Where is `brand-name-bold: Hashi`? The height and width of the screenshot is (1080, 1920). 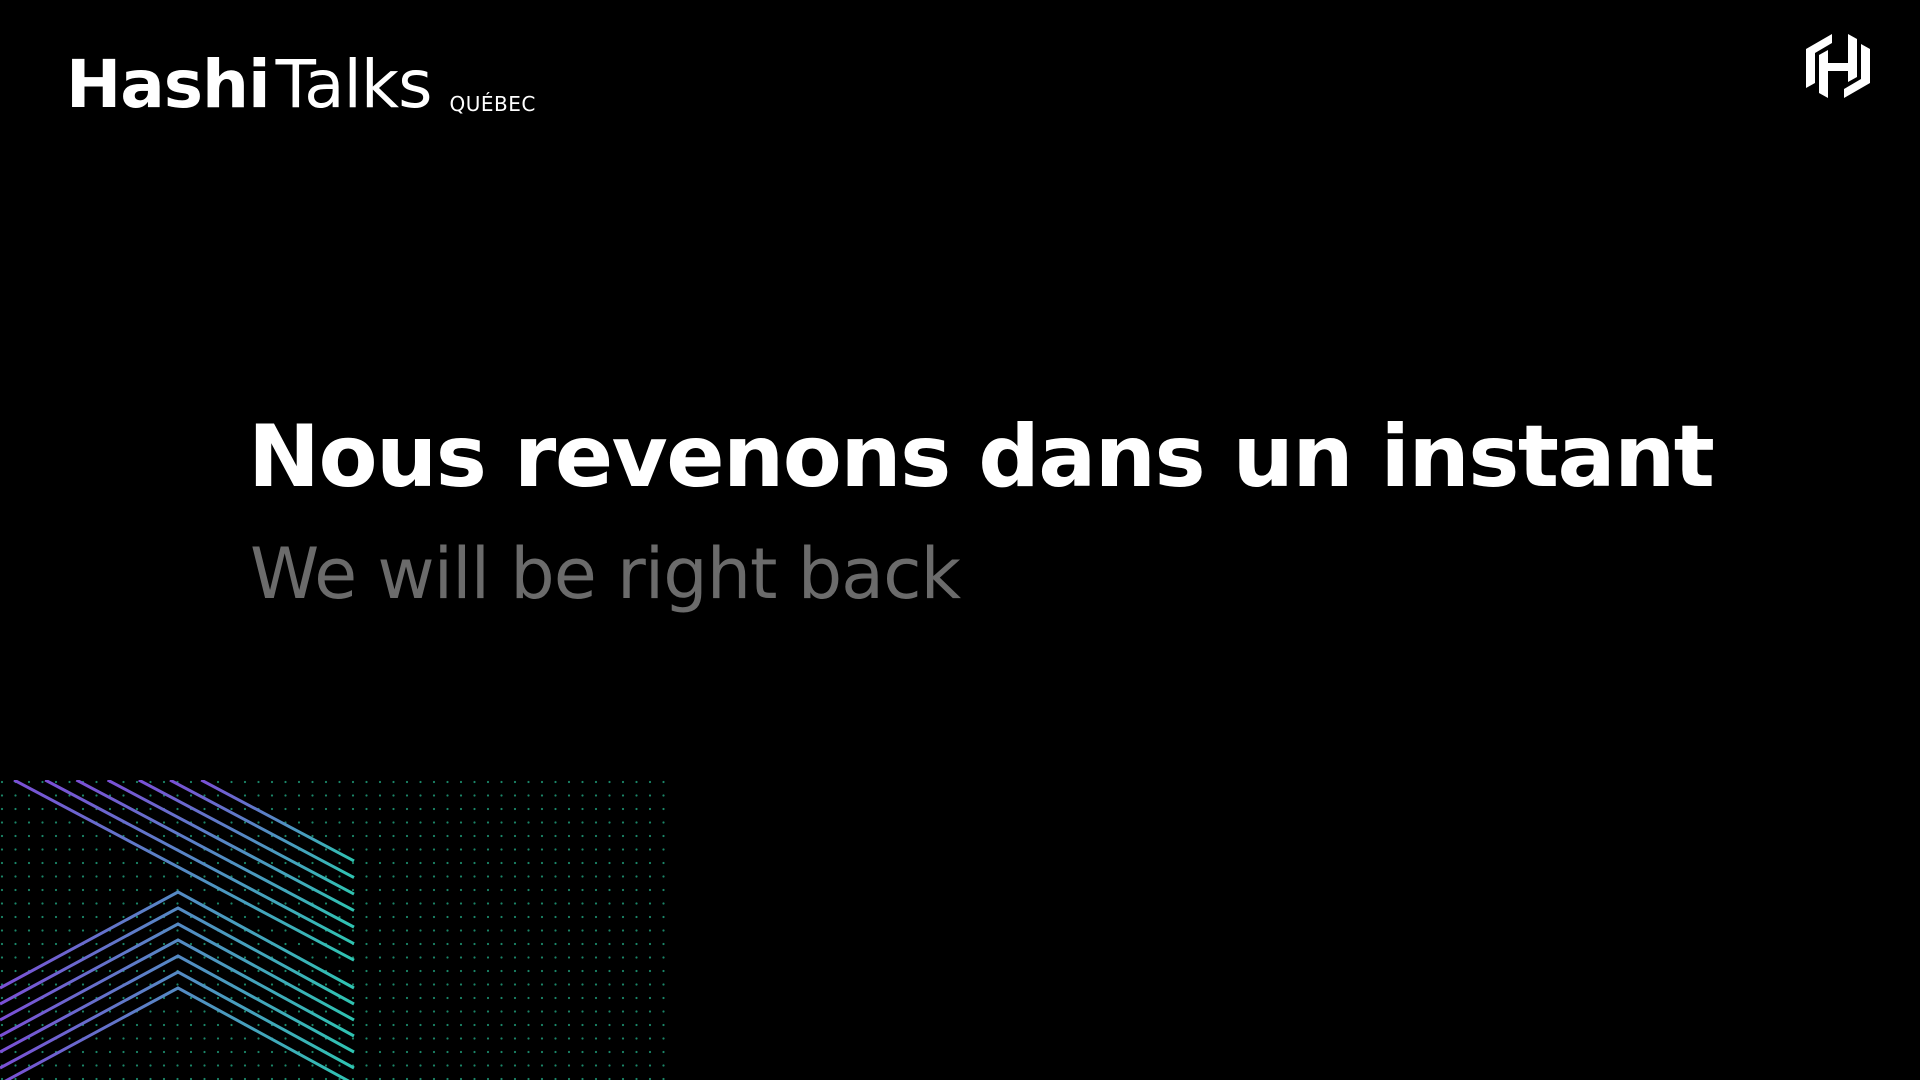
brand-name-bold: Hashi is located at coordinates (168, 84).